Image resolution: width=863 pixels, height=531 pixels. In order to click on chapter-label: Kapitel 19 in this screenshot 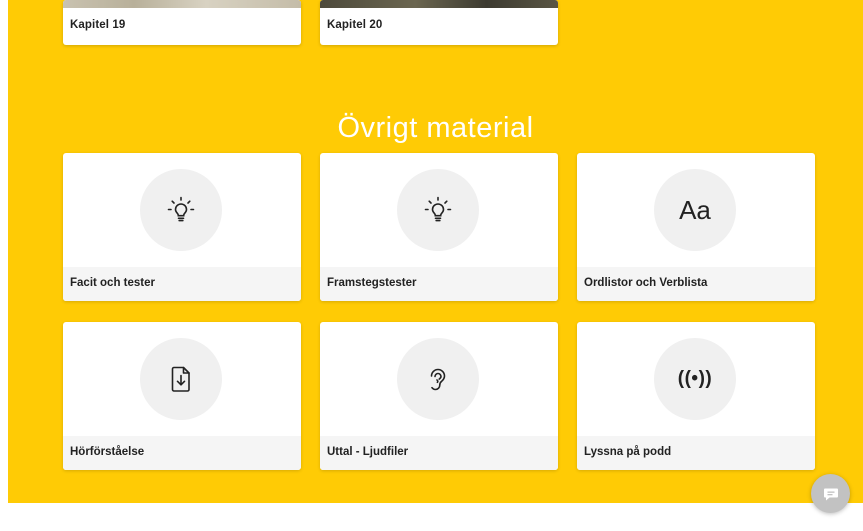, I will do `click(98, 25)`.